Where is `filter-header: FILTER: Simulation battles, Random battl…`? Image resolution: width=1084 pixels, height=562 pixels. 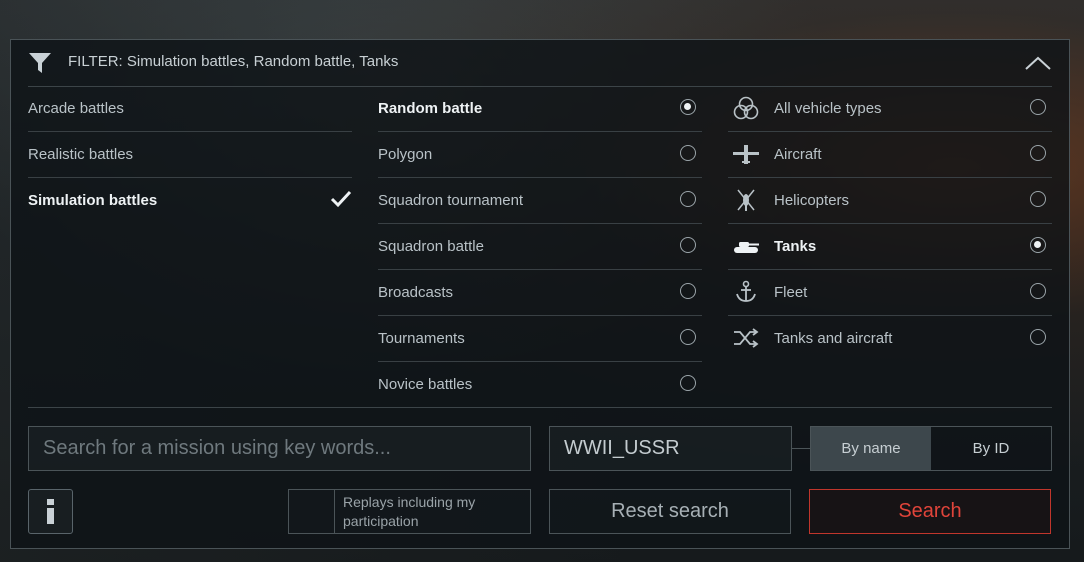 filter-header: FILTER: Simulation battles, Random battl… is located at coordinates (540, 63).